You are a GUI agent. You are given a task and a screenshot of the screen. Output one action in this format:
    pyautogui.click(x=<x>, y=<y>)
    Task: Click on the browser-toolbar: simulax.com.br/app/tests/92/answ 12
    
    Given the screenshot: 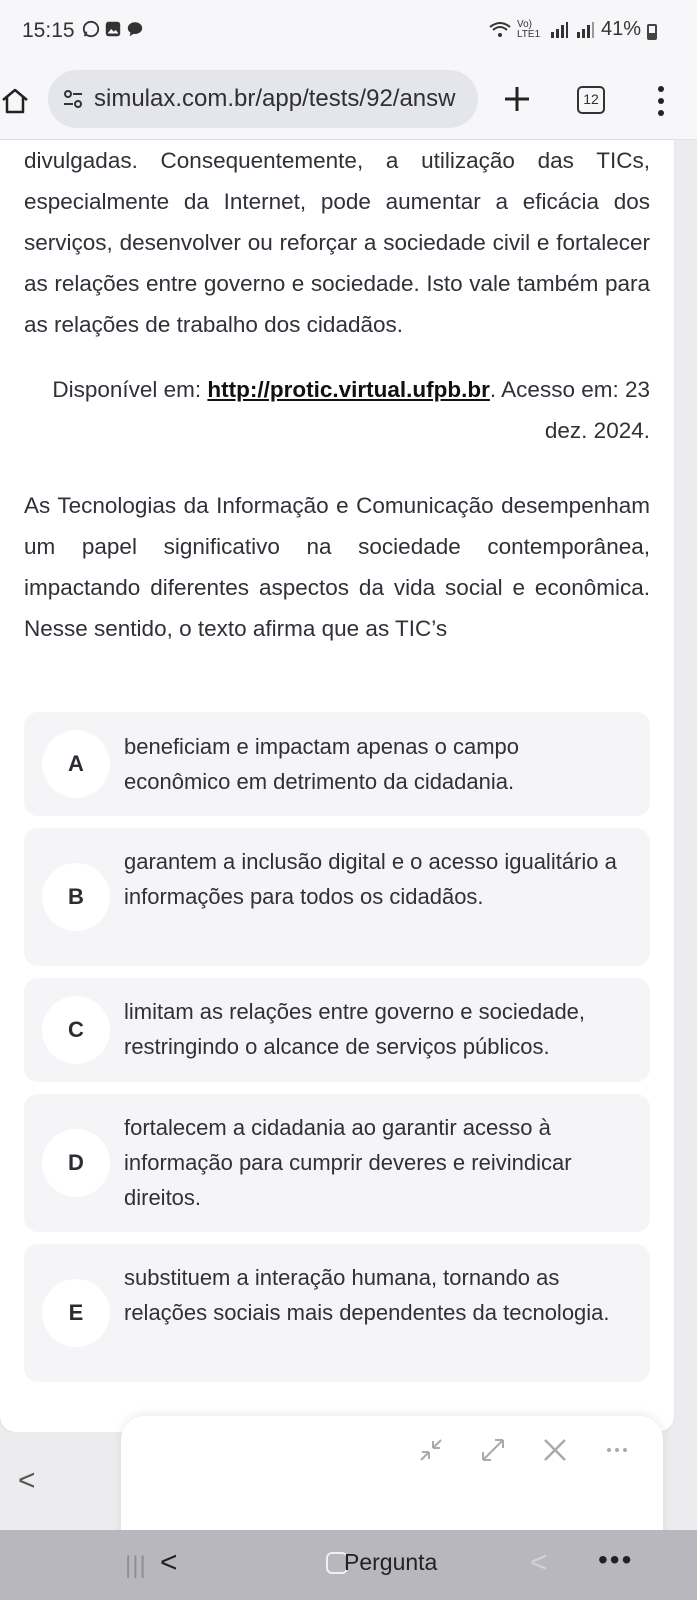 What is the action you would take?
    pyautogui.click(x=348, y=101)
    